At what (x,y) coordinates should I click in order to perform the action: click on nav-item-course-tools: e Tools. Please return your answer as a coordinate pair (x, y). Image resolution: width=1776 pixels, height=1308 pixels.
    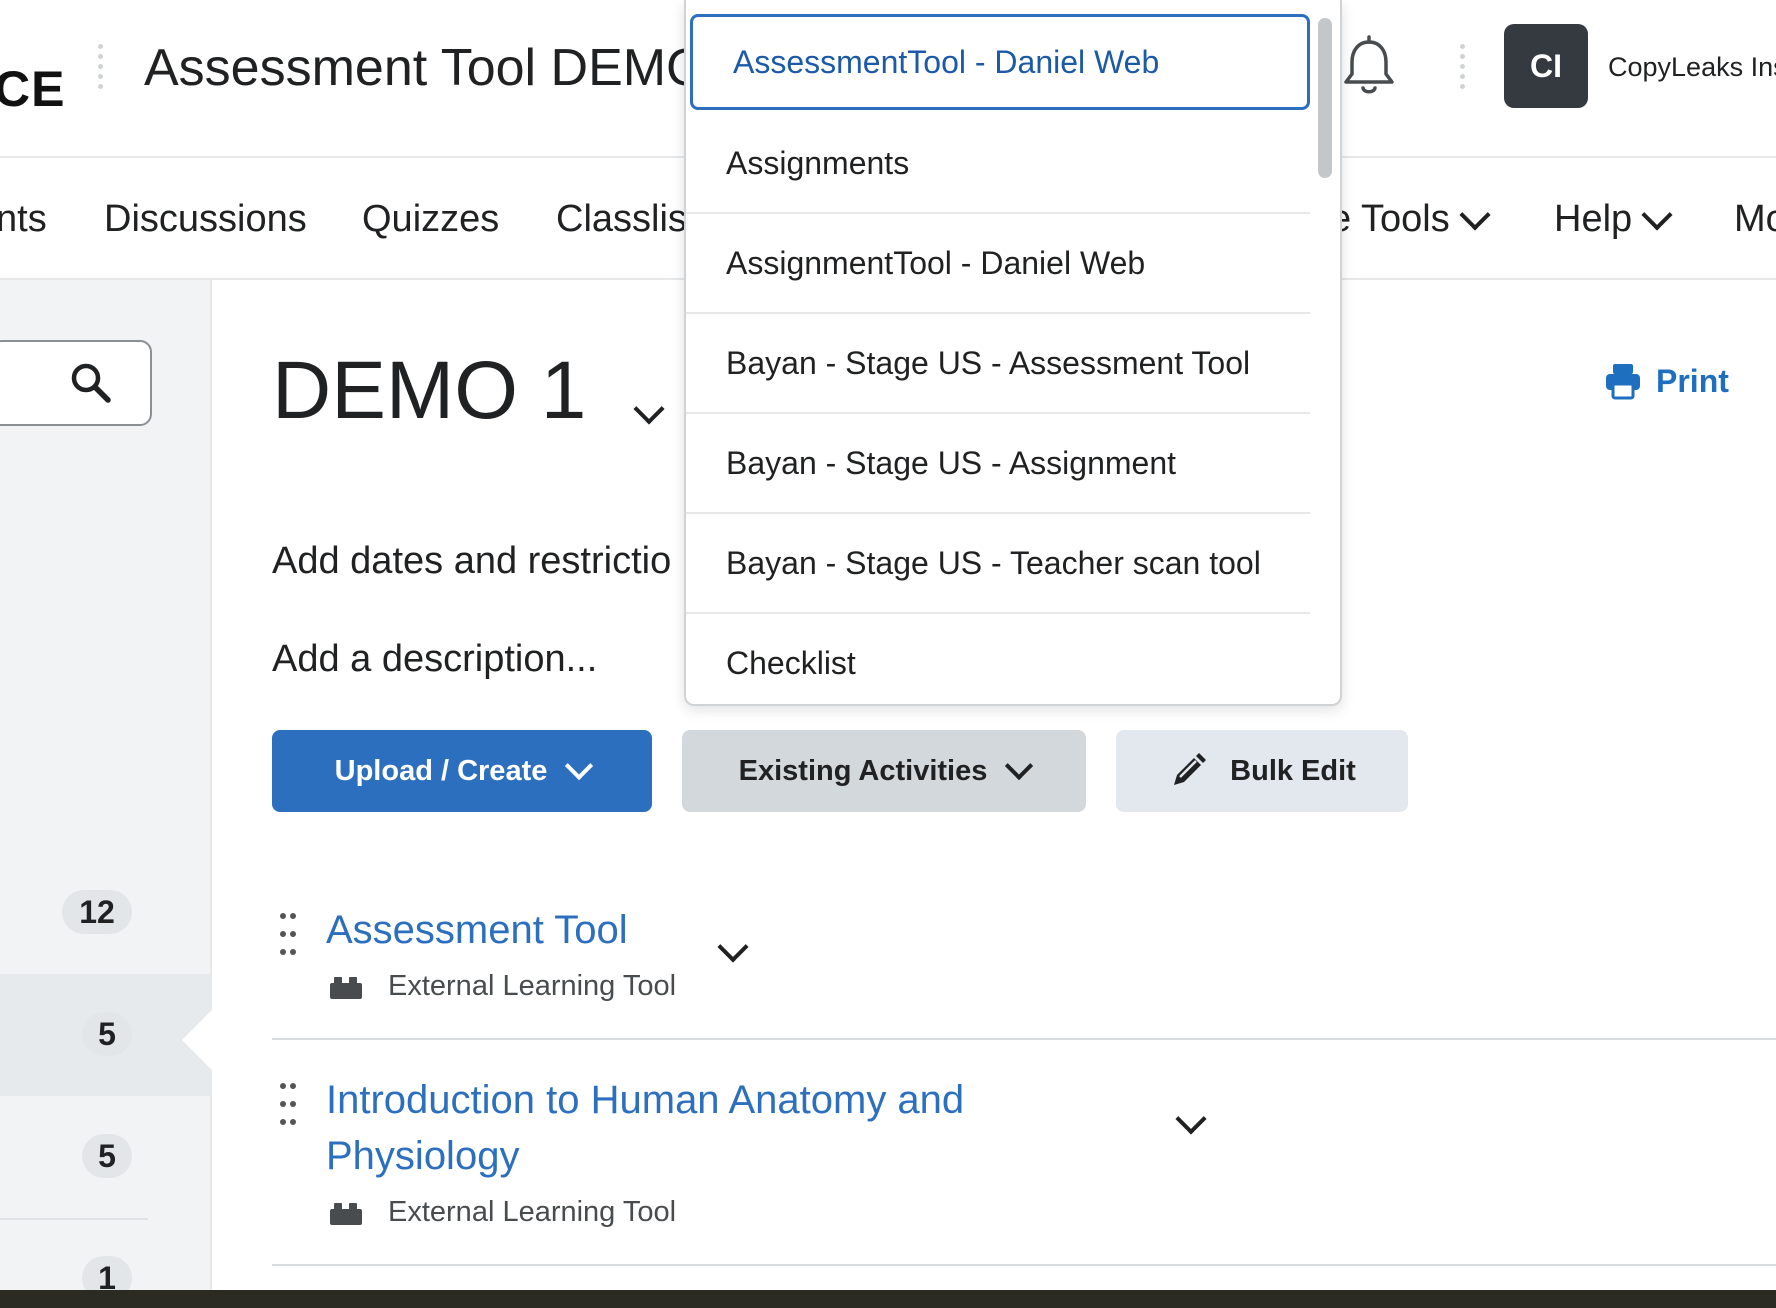
    Looking at the image, I should click on (1410, 219).